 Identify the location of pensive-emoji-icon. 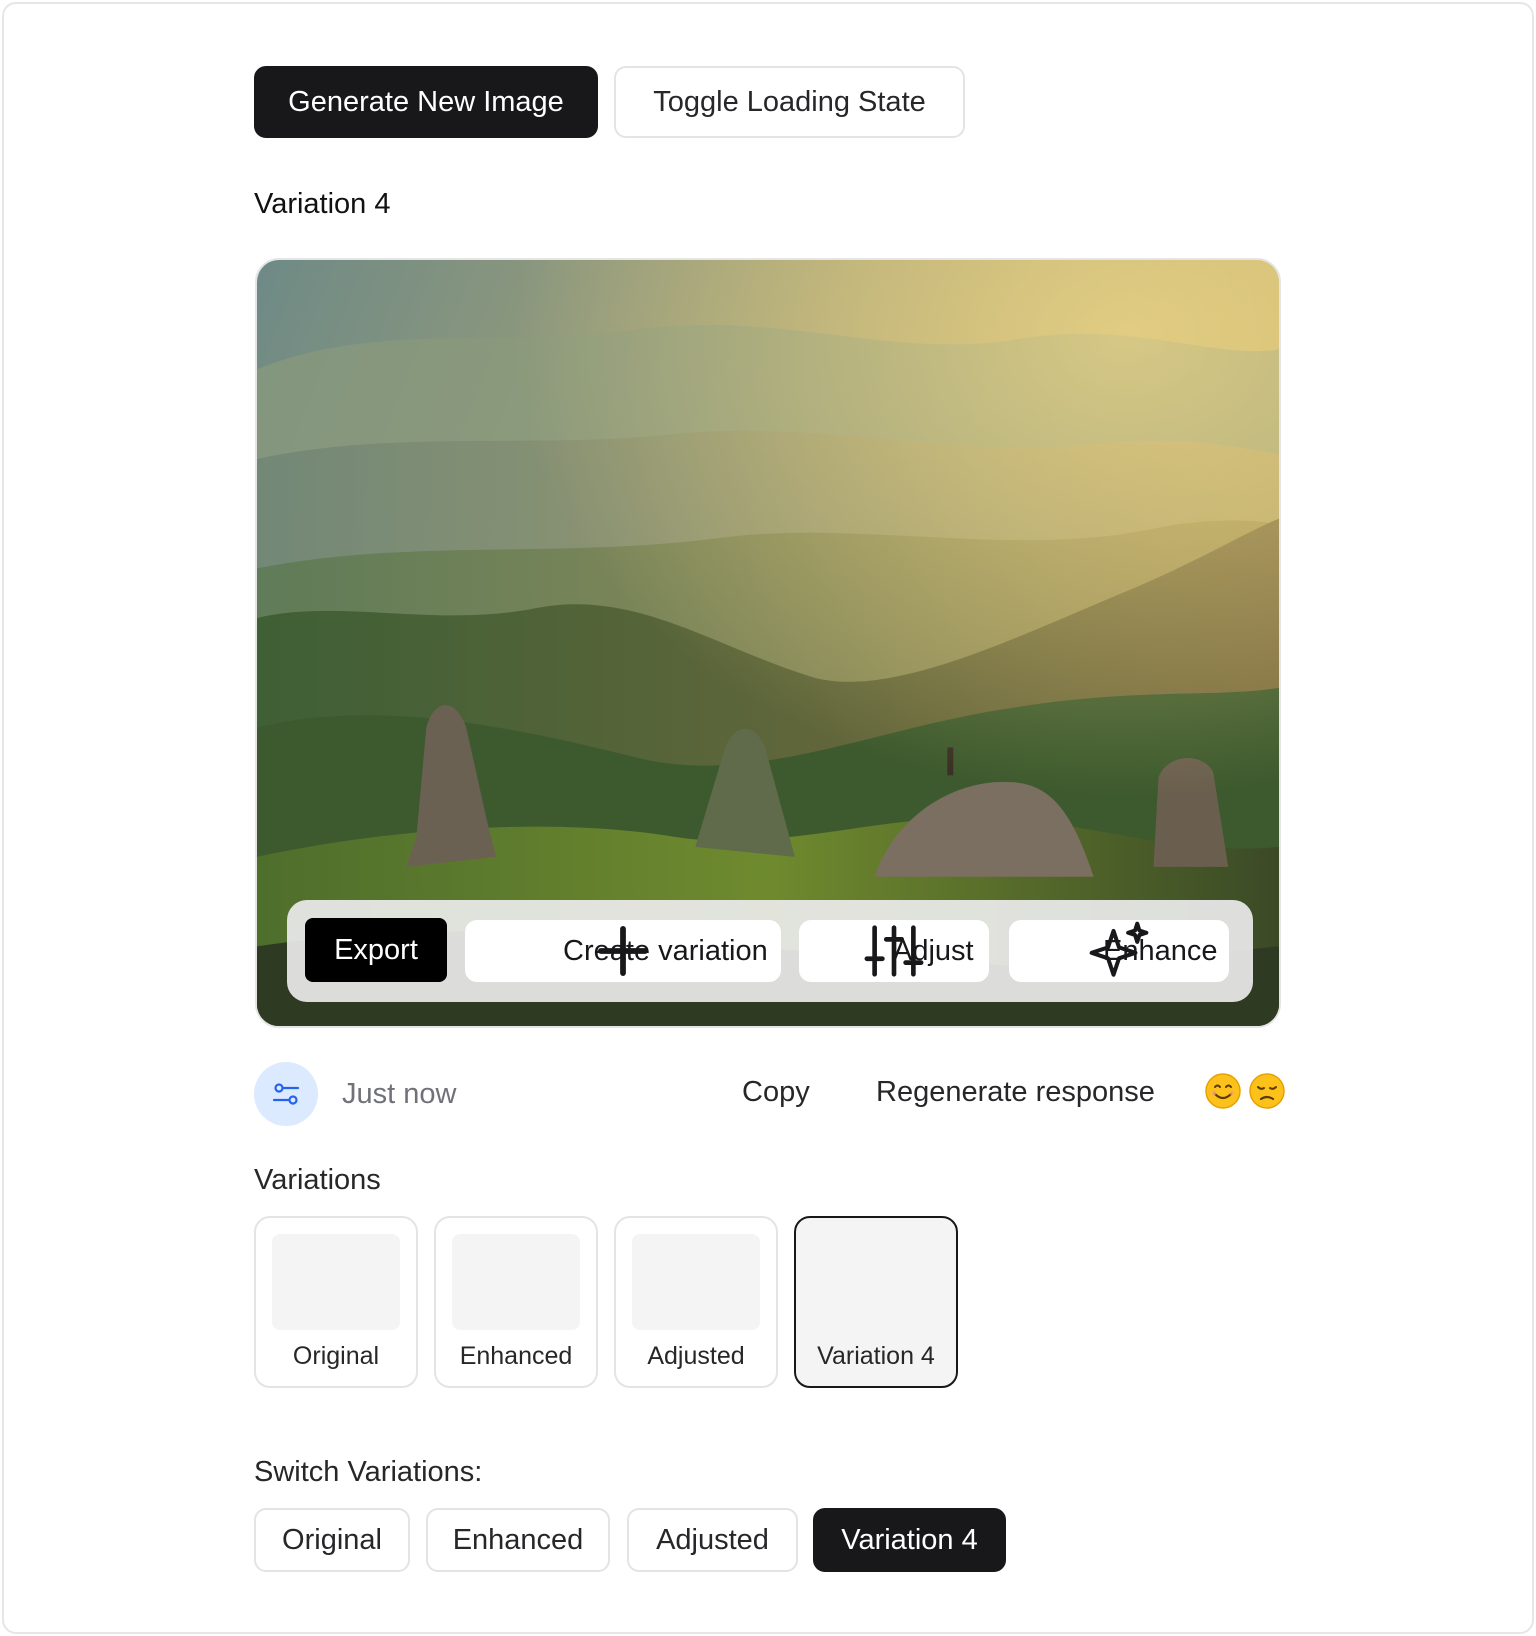
(1267, 1091).